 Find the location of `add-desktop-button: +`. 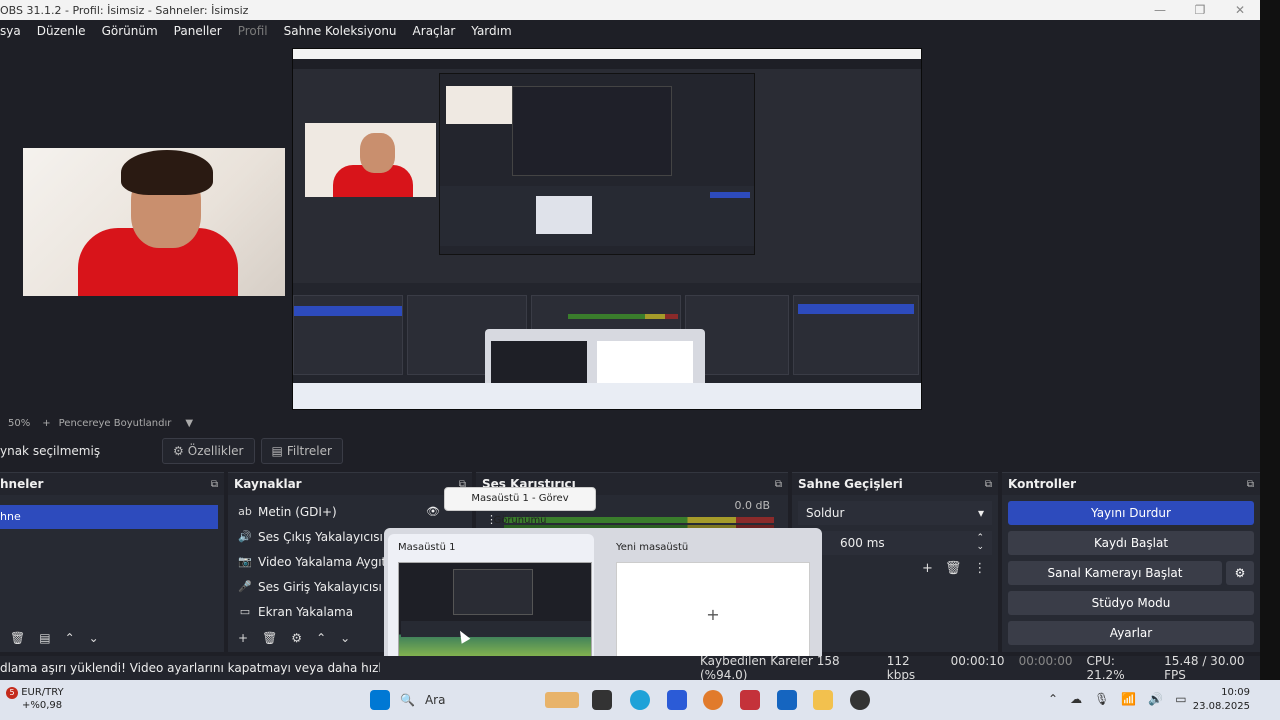

add-desktop-button: + is located at coordinates (713, 614).